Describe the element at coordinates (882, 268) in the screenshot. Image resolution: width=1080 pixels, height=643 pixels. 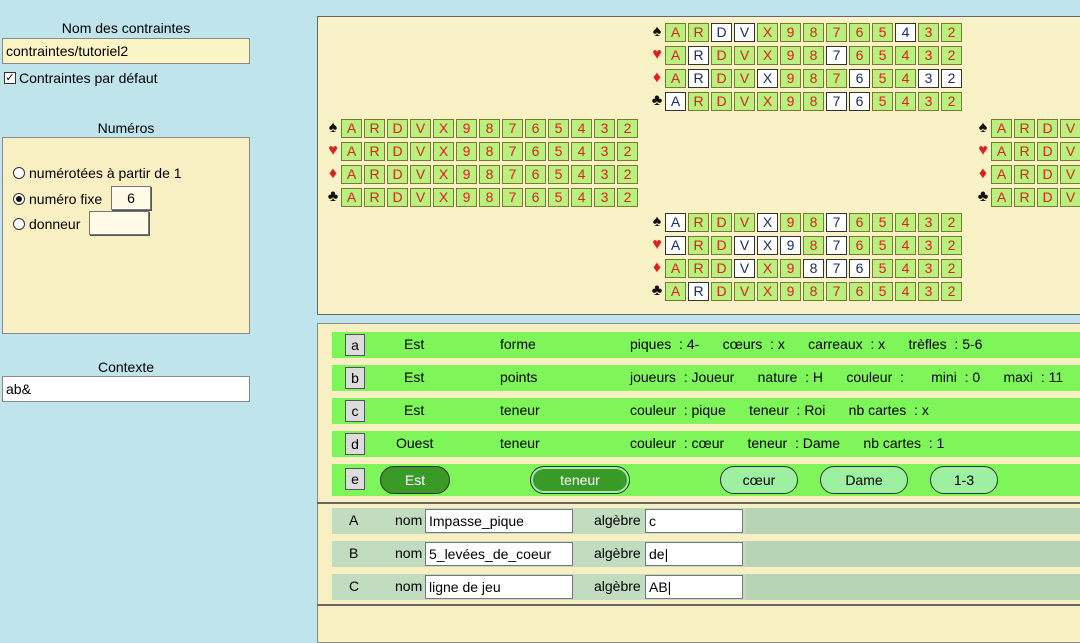
I see `card-diamond-5: 5` at that location.